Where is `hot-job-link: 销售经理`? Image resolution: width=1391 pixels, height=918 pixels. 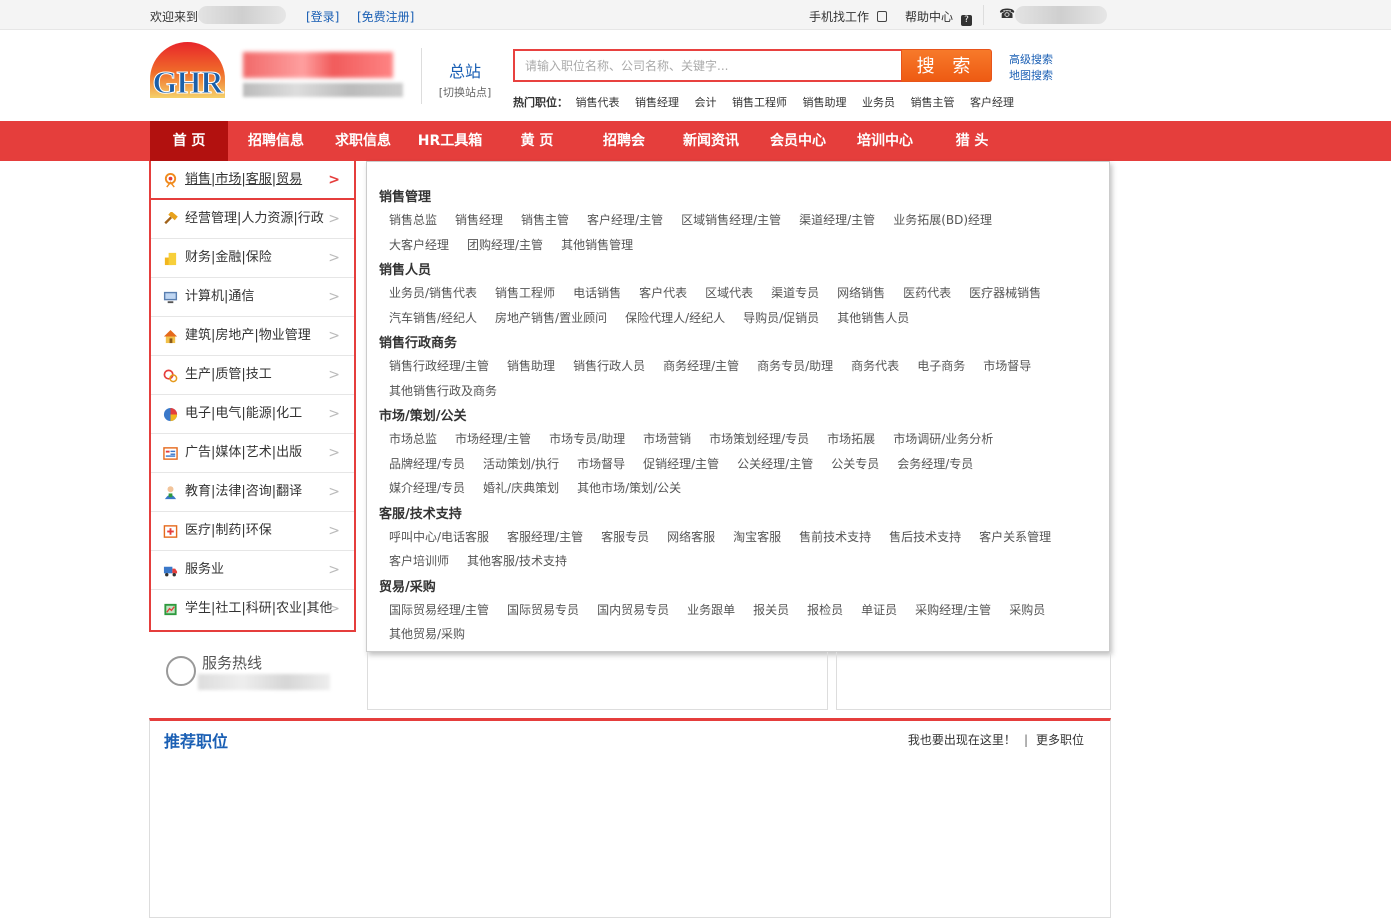 hot-job-link: 销售经理 is located at coordinates (657, 102).